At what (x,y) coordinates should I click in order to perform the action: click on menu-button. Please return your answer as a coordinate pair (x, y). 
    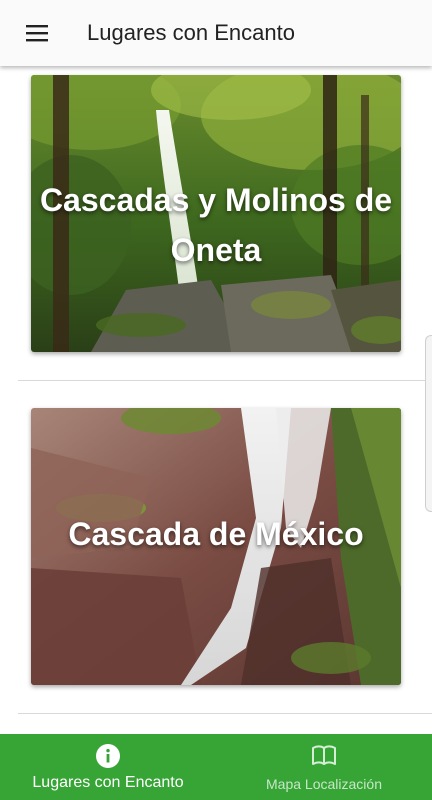
    Looking at the image, I should click on (38, 33).